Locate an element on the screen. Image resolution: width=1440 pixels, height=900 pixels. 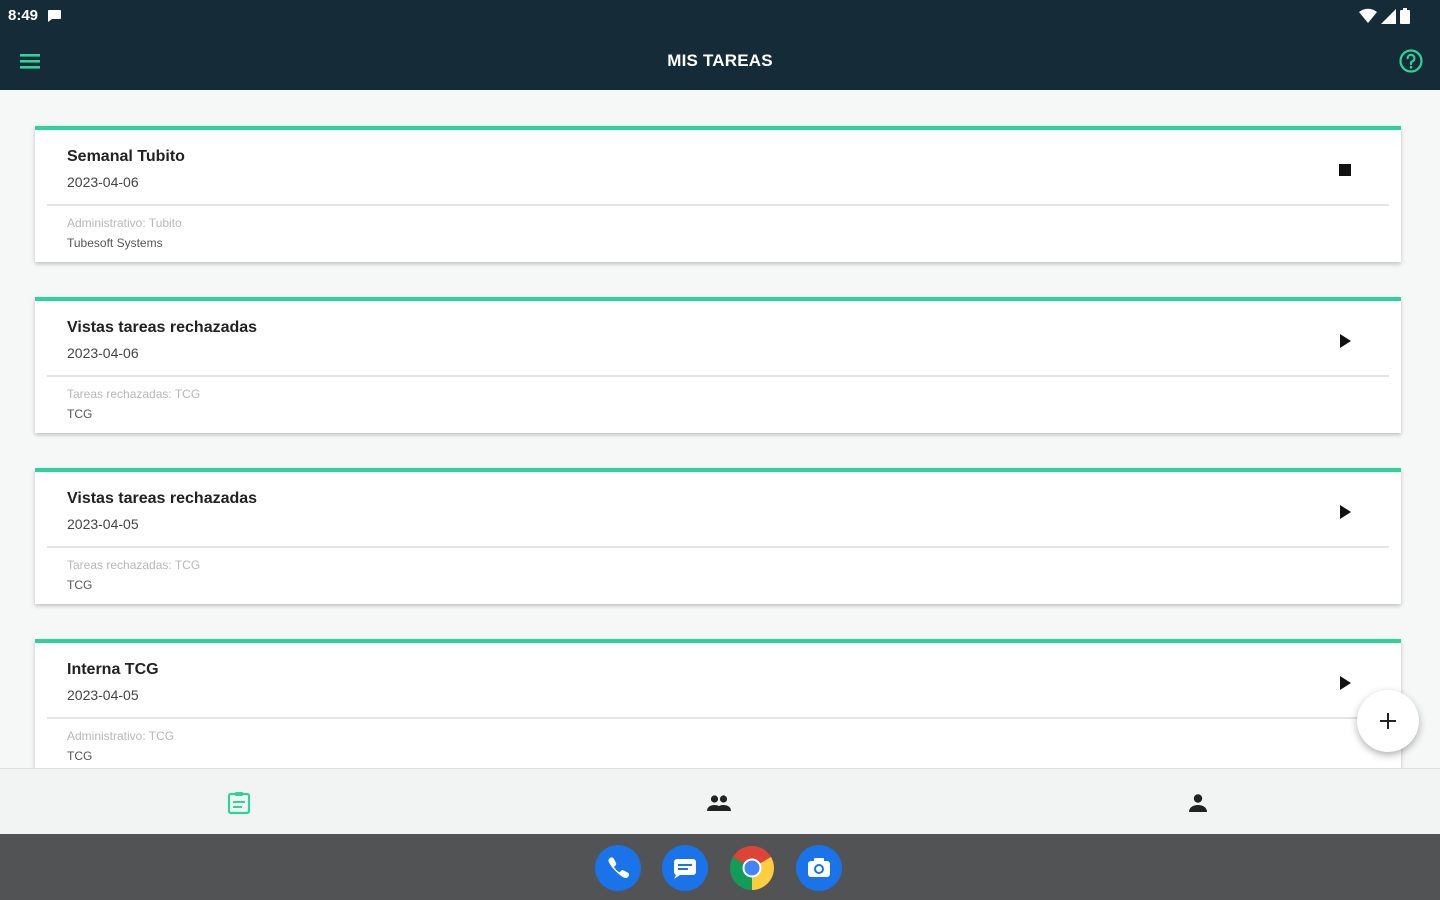
help-icon is located at coordinates (1411, 61).